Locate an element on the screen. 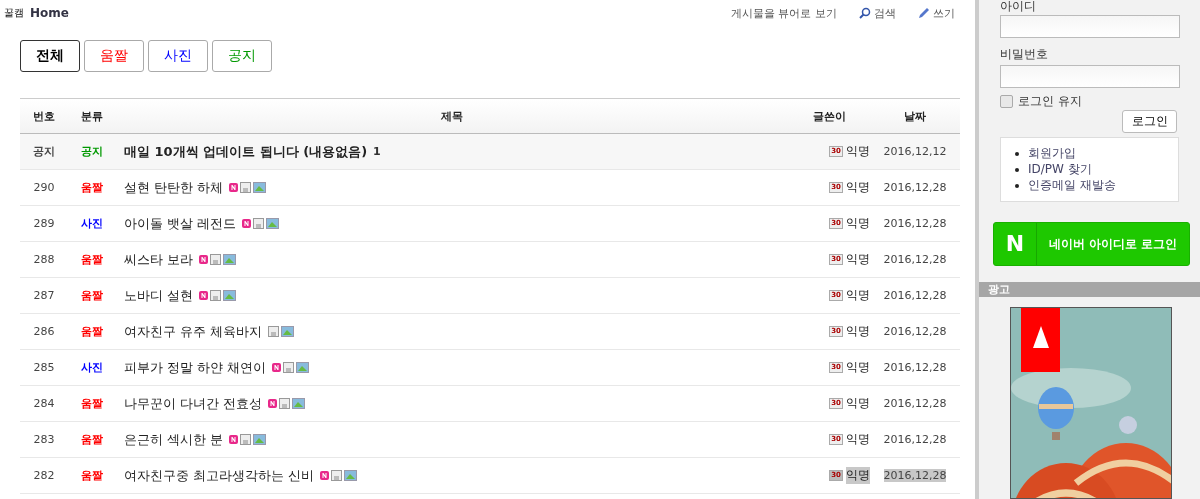  post-title: 여자친구중 최고라생각하는 신비 is located at coordinates (219, 475).